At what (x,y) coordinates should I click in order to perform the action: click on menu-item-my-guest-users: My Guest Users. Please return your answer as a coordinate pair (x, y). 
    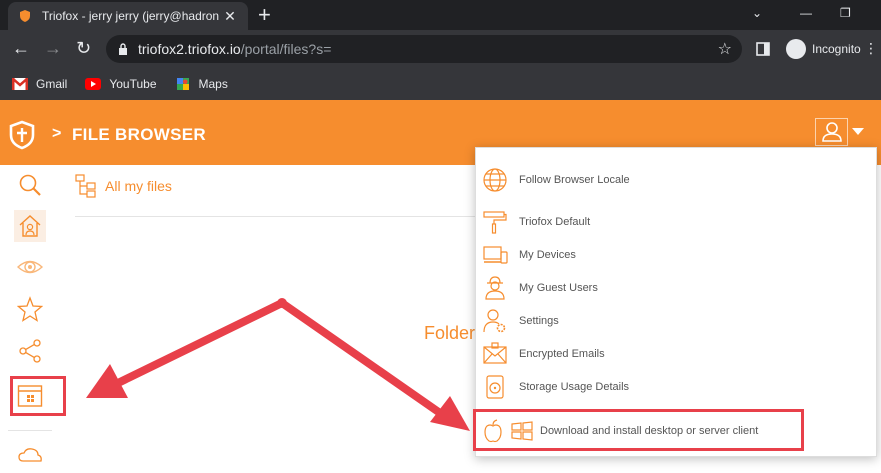
    Looking at the image, I should click on (676, 288).